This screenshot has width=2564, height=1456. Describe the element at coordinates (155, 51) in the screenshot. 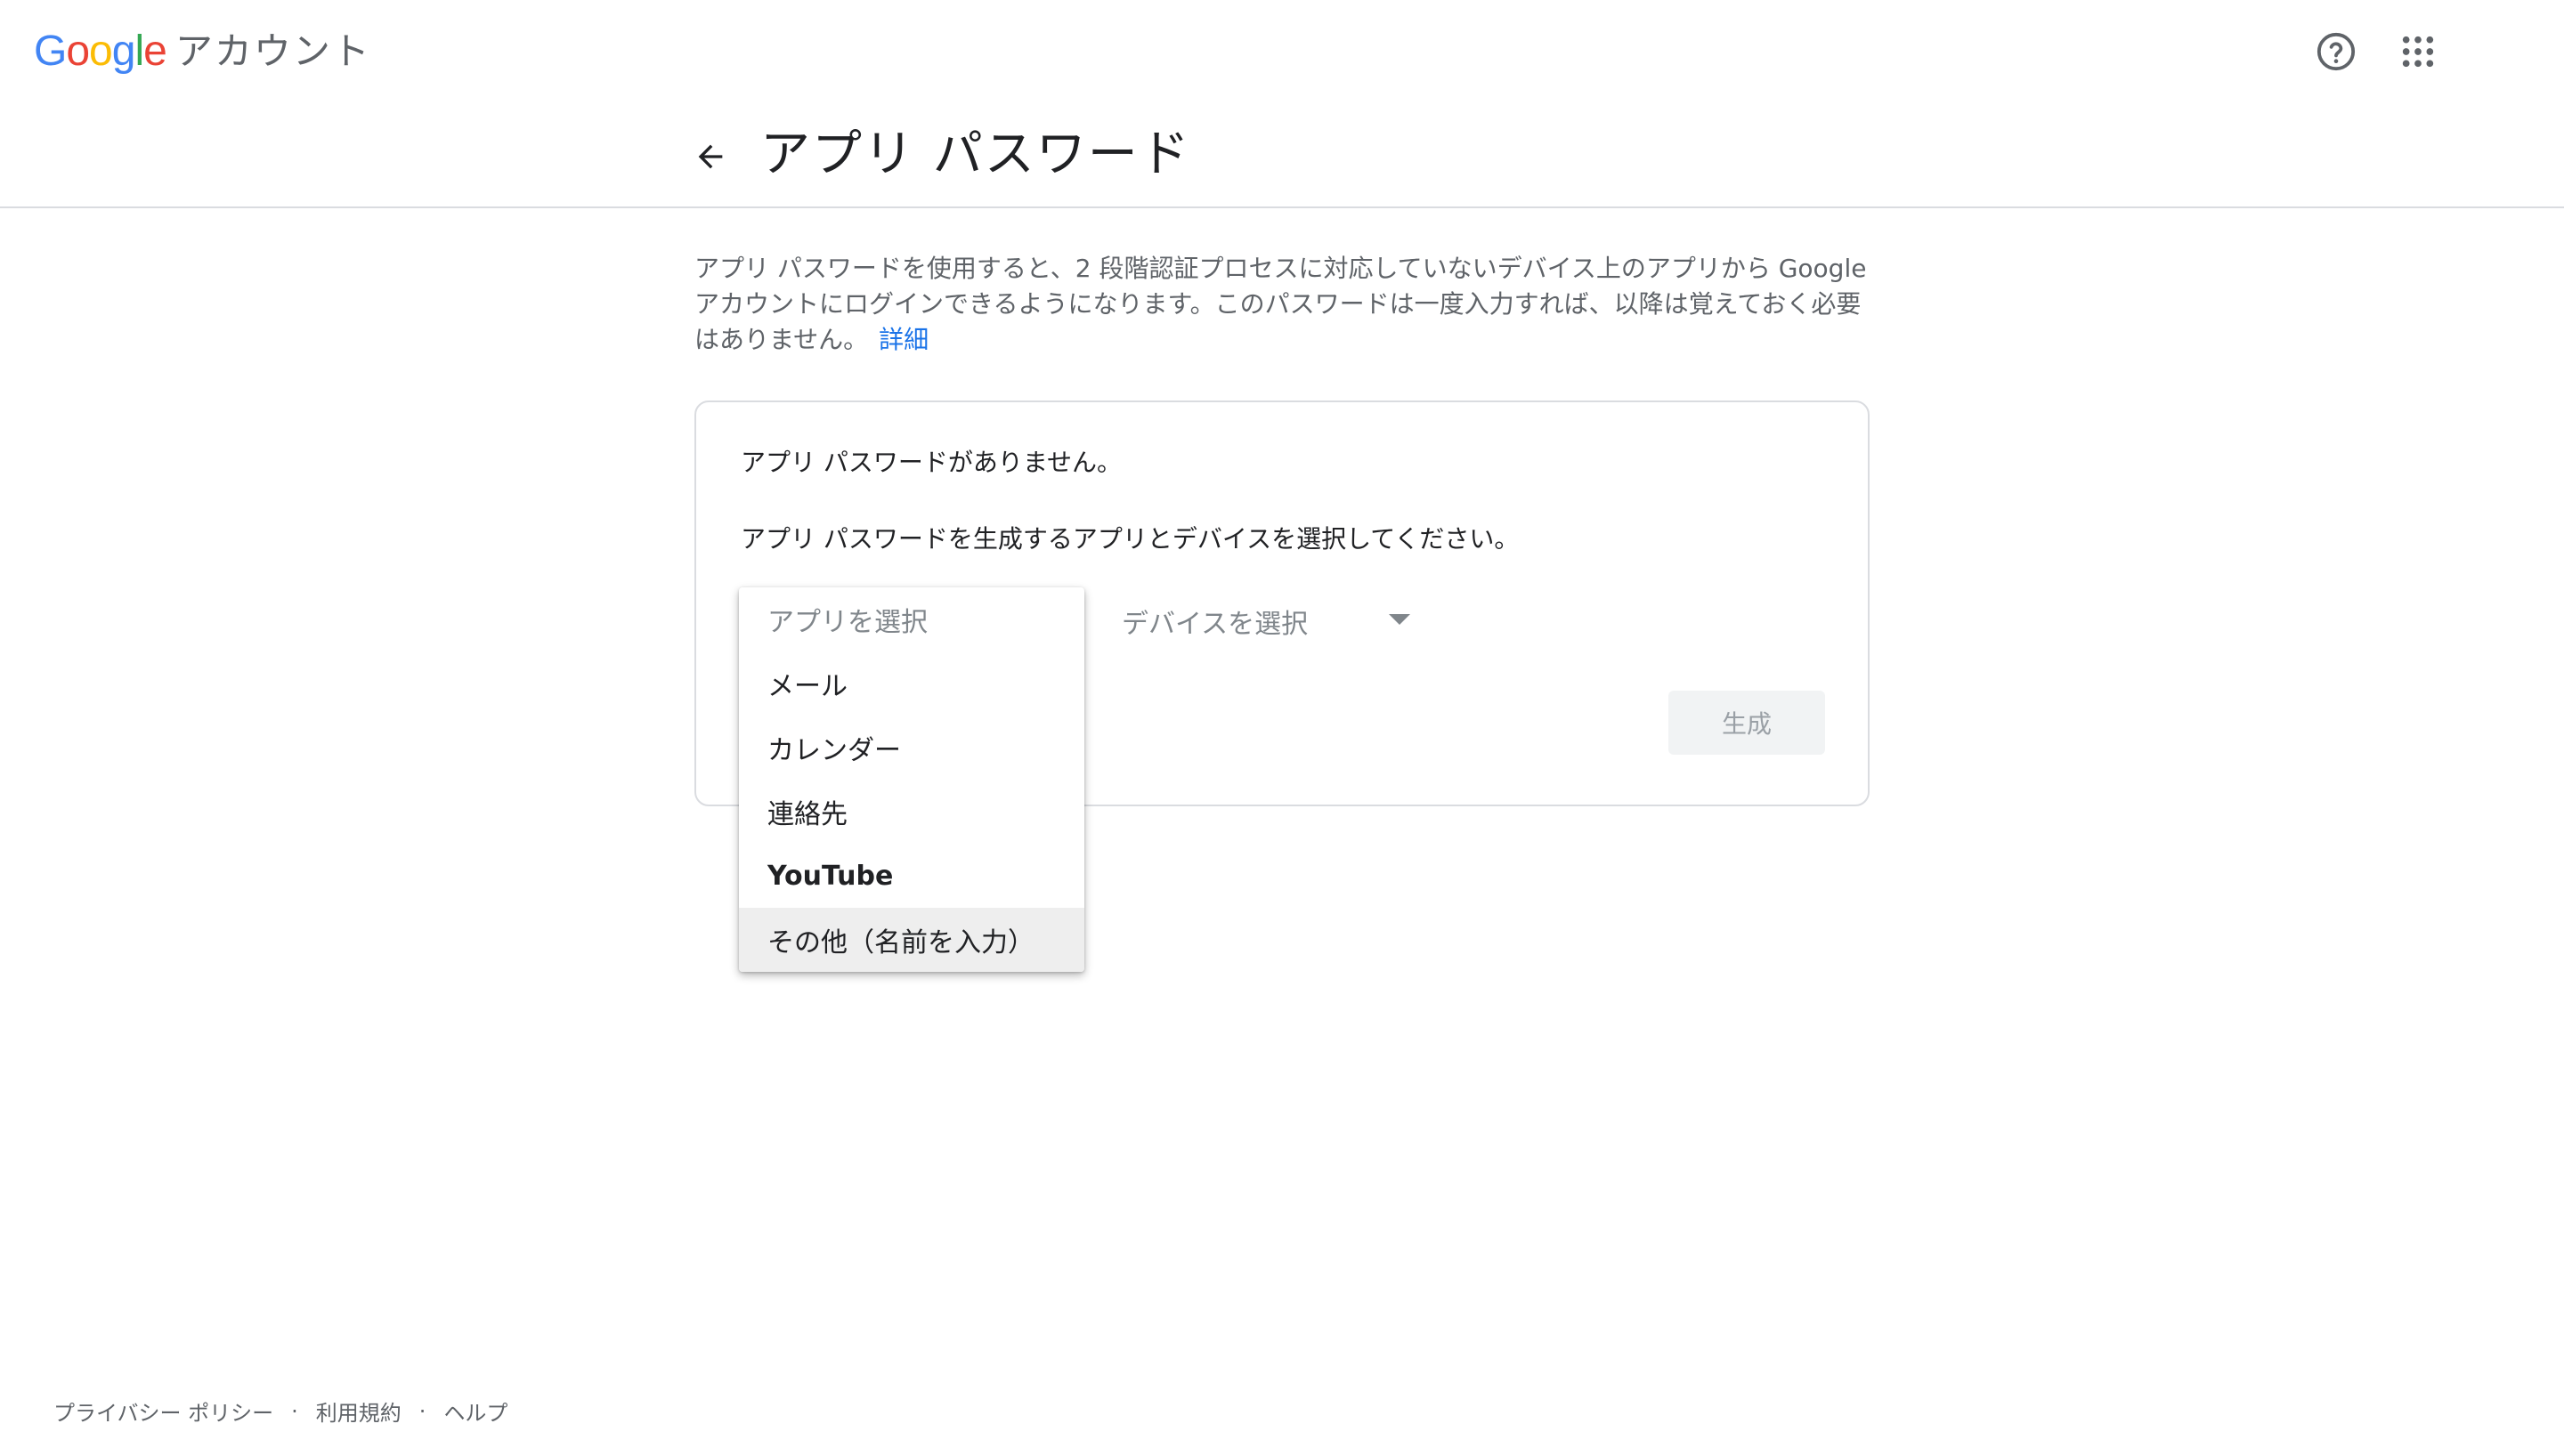

I see `logo-letter: e` at that location.